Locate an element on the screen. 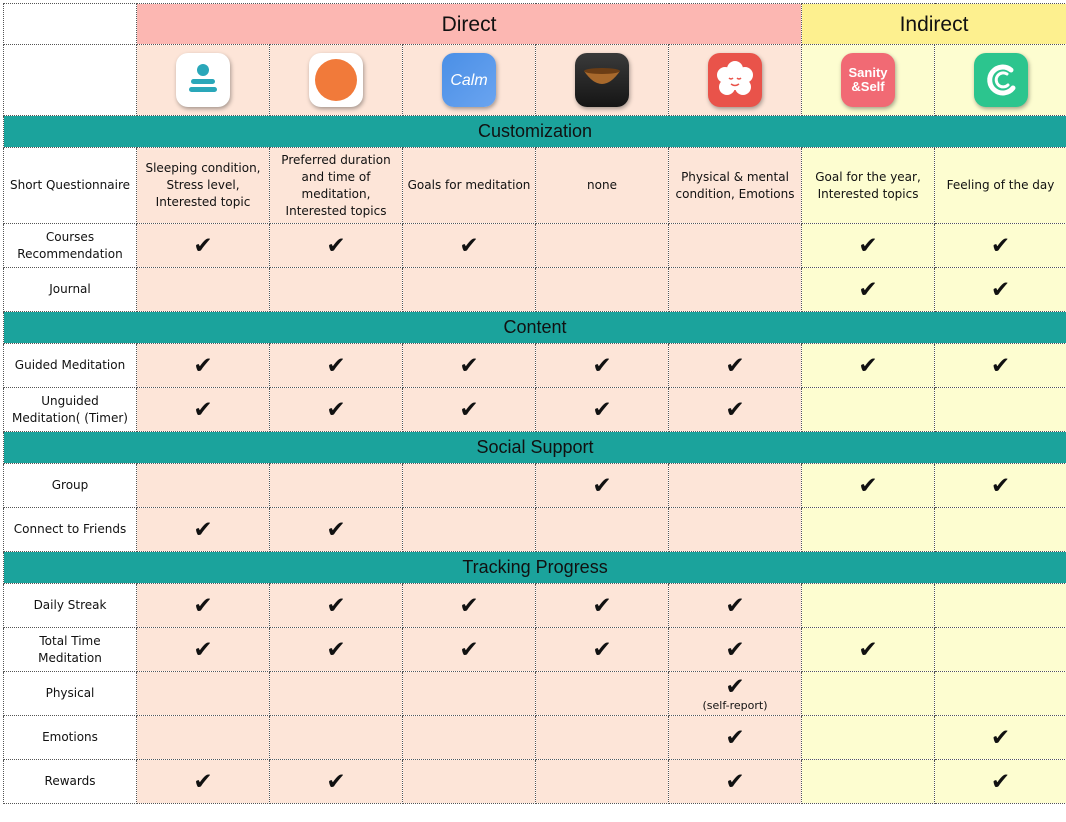 This screenshot has height=822, width=1066. feature-label: Group is located at coordinates (70, 485).